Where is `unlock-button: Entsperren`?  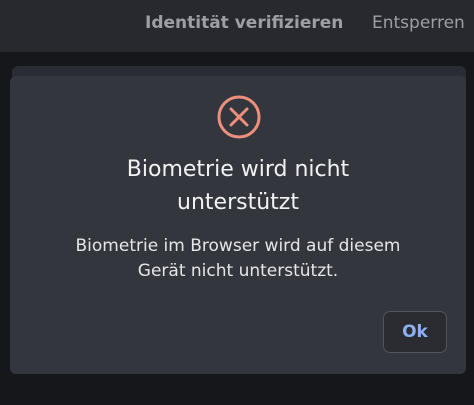
unlock-button: Entsperren is located at coordinates (418, 23).